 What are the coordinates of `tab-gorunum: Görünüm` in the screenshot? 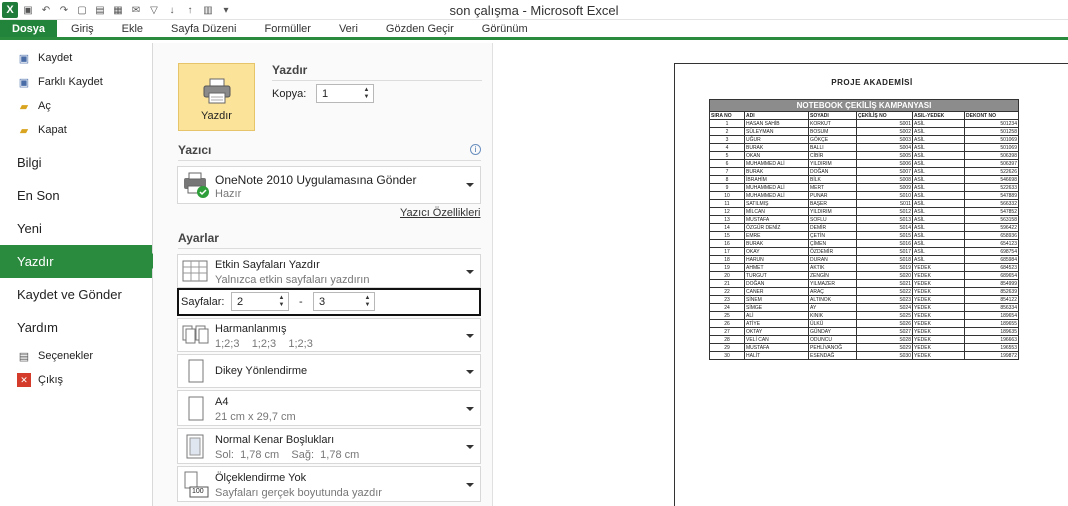 It's located at (505, 28).